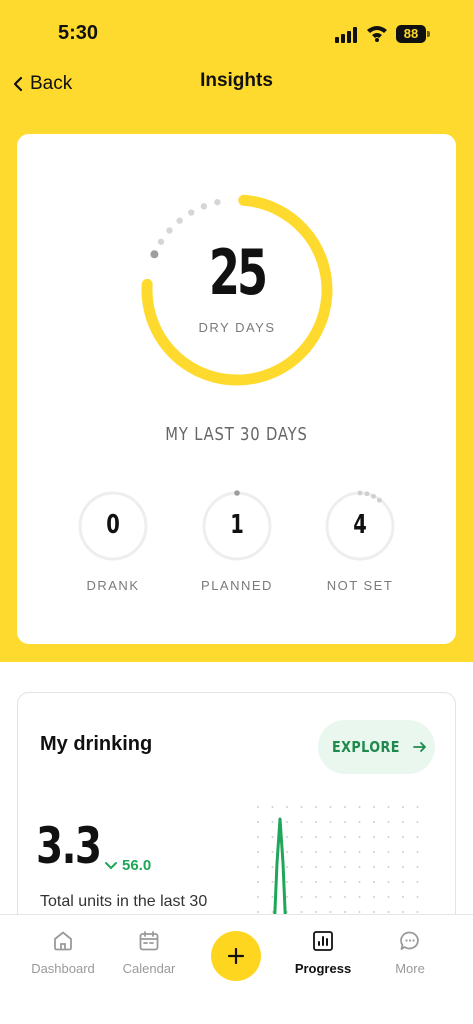  What do you see at coordinates (410, 959) in the screenshot?
I see `tab-more: More` at bounding box center [410, 959].